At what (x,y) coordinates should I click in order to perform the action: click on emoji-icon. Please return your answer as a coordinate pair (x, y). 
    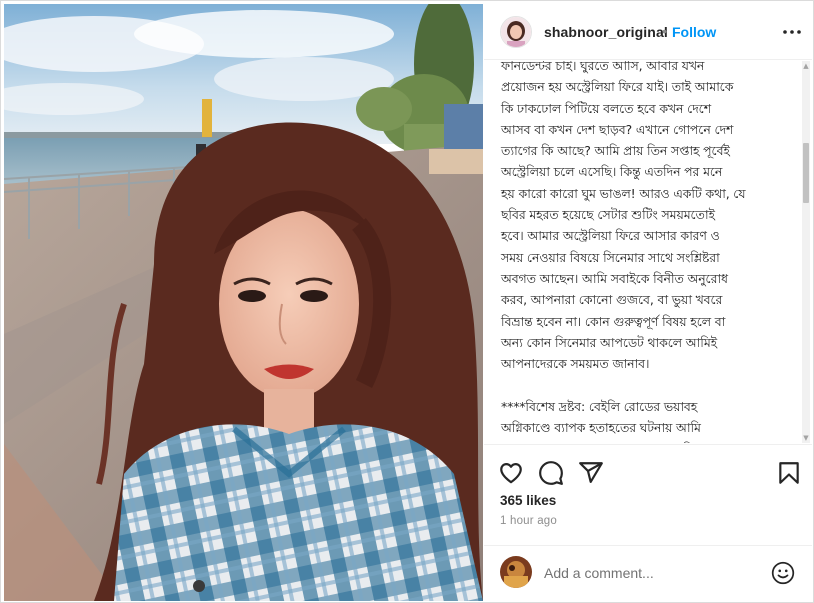
    Looking at the image, I should click on (783, 573).